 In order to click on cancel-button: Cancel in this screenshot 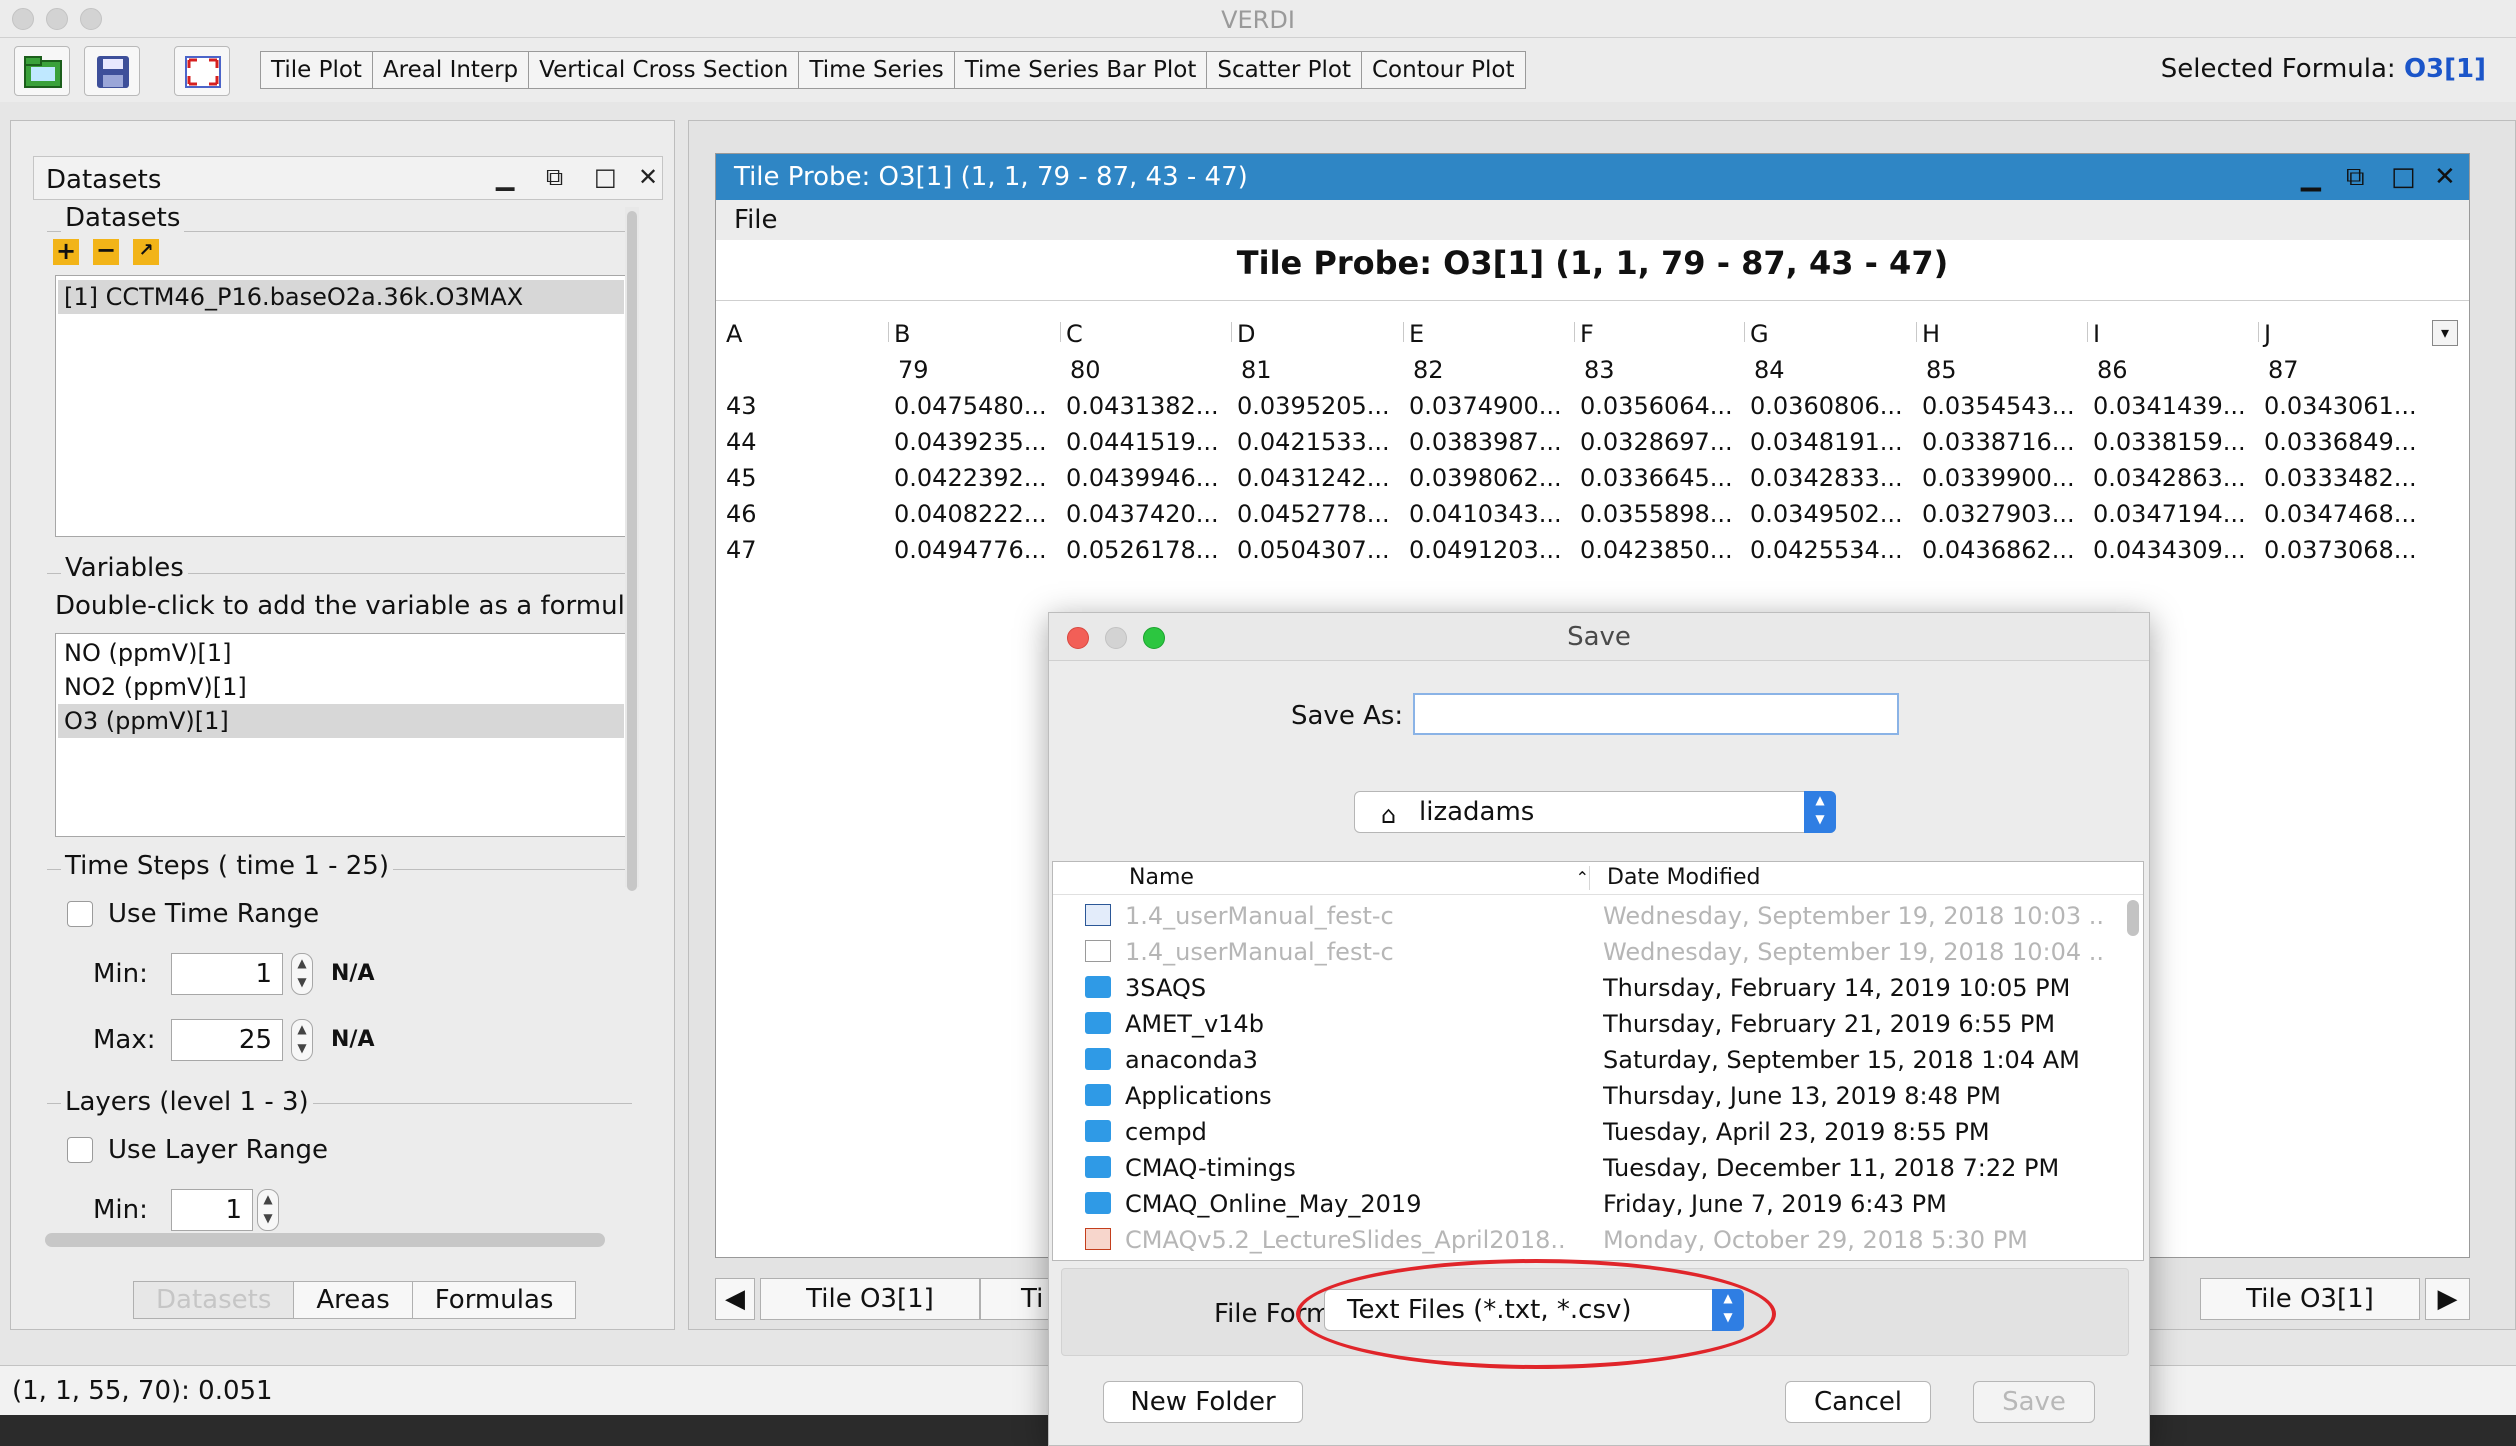, I will do `click(1858, 1402)`.